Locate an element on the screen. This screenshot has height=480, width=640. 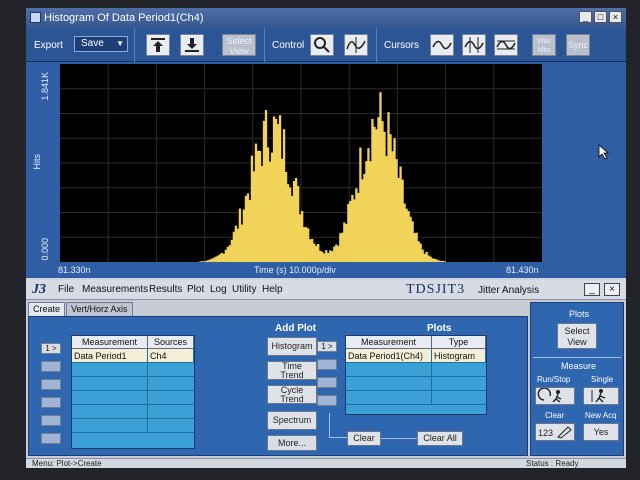
measurement-select-button: 1 > is located at coordinates (51, 348).